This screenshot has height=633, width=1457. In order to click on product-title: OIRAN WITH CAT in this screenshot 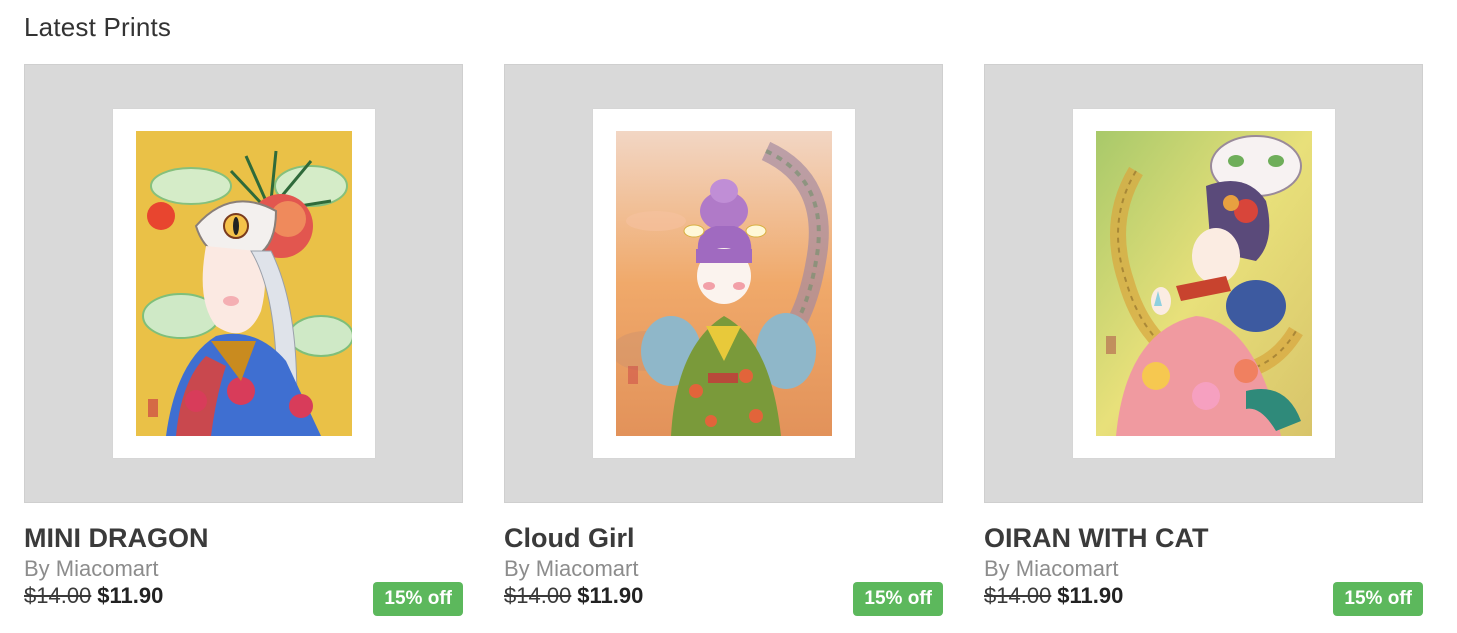, I will do `click(1096, 538)`.